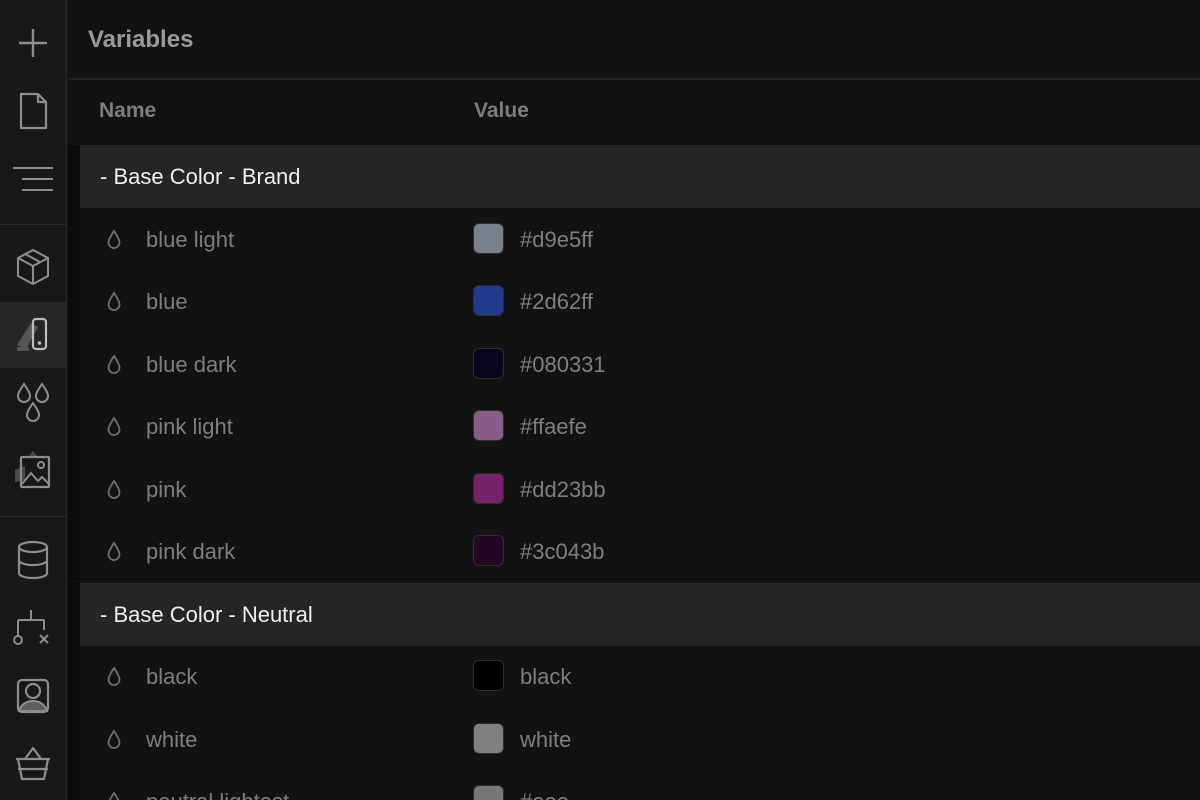 The image size is (1200, 800). I want to click on cms-button, so click(33, 560).